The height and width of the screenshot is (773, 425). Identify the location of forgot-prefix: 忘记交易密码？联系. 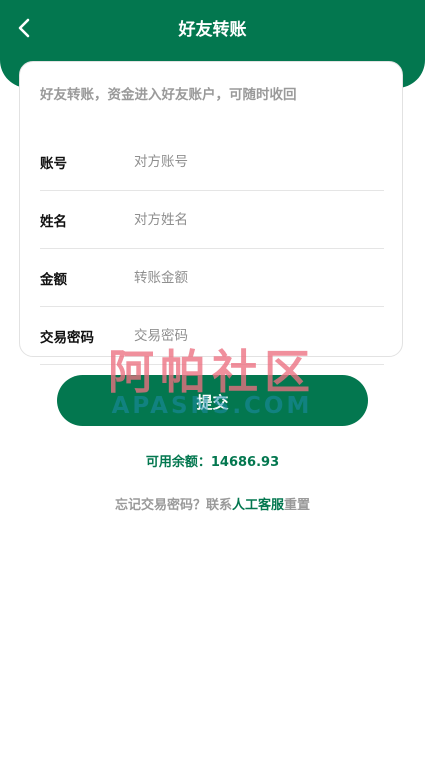
(173, 505).